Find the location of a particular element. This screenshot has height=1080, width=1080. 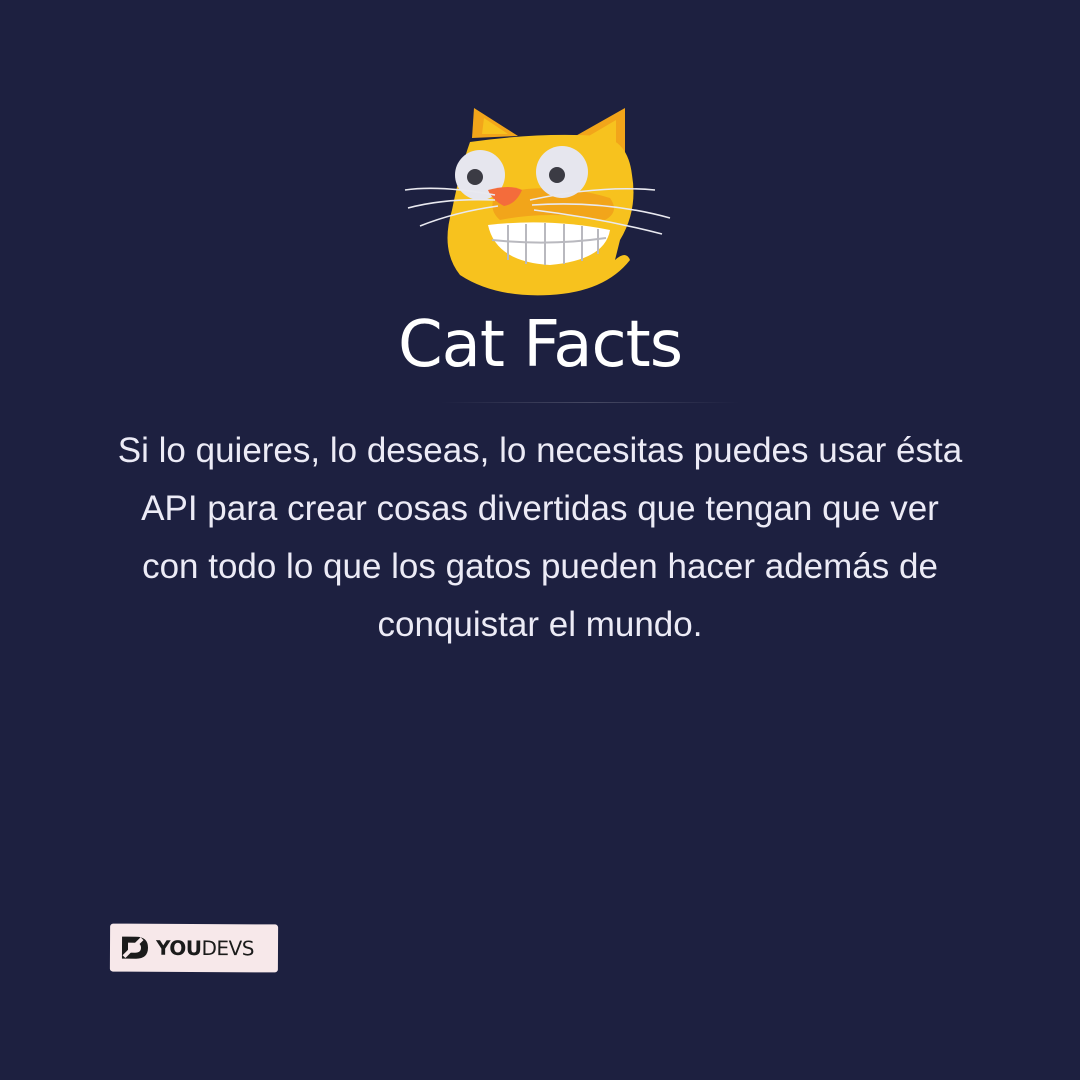

brand-name: YOUDEVS is located at coordinates (205, 948).